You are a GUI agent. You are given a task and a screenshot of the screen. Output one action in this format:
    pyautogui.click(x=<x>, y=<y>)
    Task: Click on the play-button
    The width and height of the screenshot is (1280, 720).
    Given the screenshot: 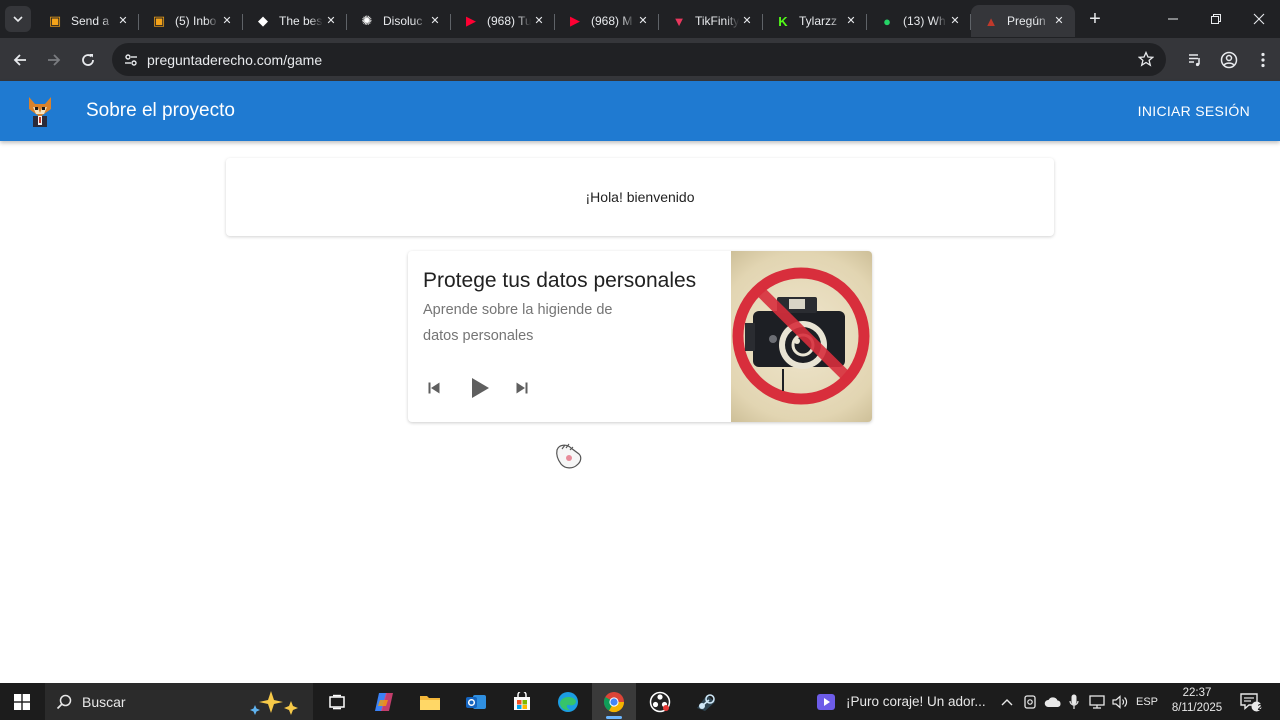 What is the action you would take?
    pyautogui.click(x=480, y=388)
    